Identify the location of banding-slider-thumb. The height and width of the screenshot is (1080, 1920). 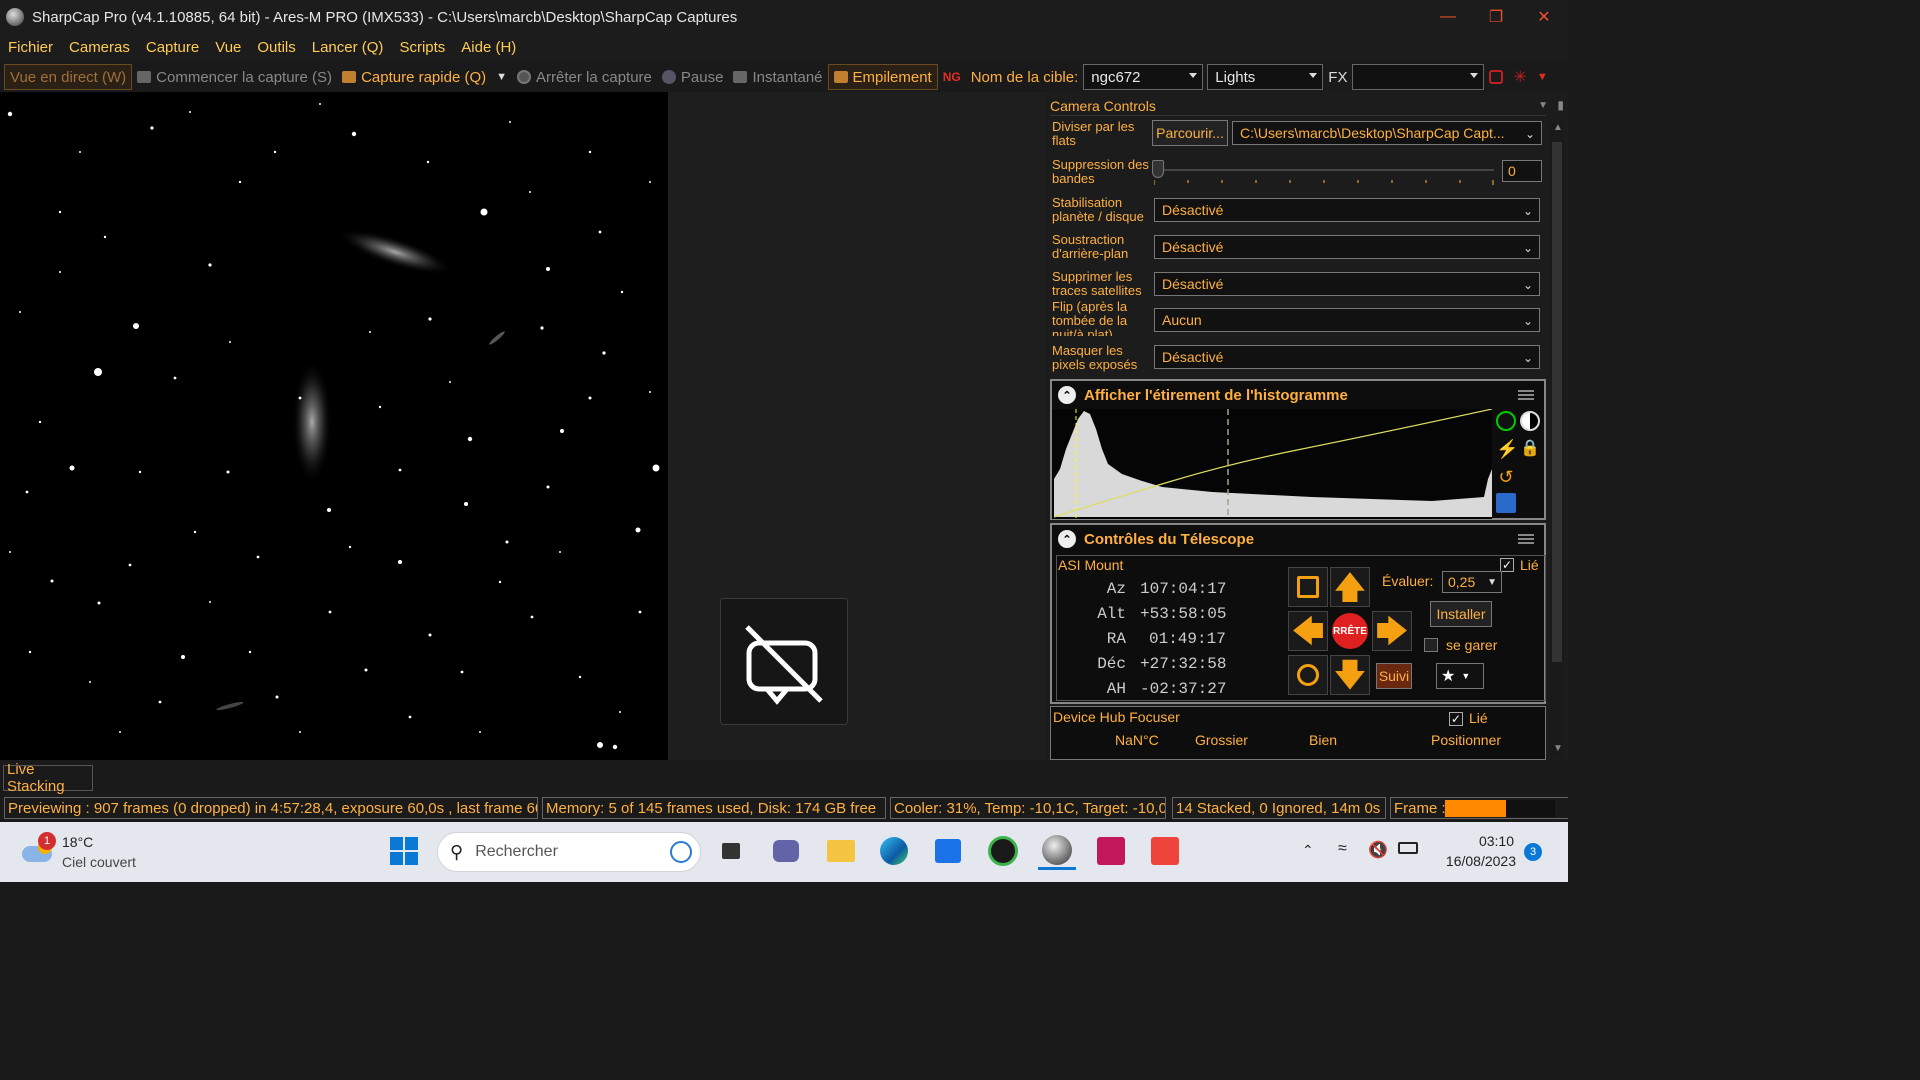
(1158, 169).